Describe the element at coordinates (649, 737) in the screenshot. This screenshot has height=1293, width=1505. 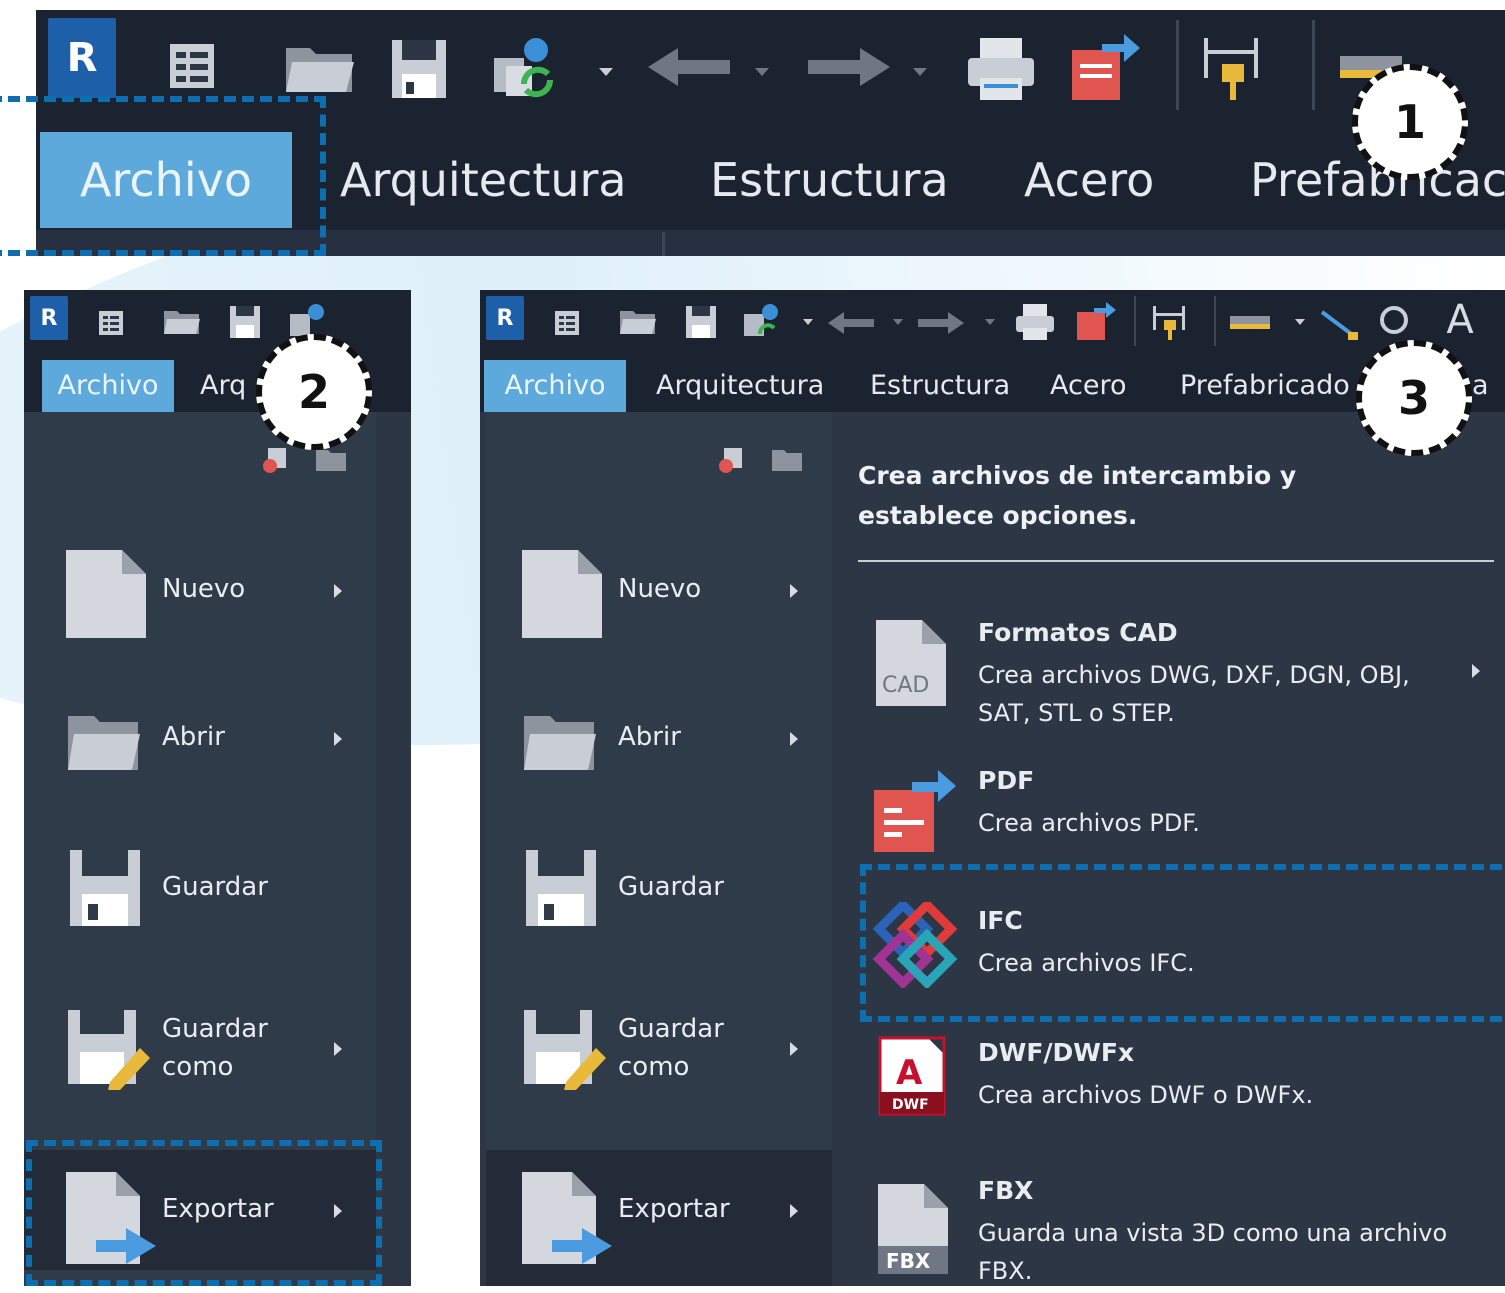
I see `menu-item-label: Abrir` at that location.